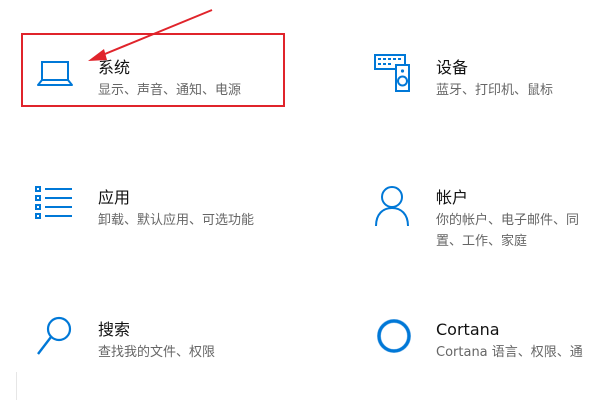 This screenshot has height=400, width=600. I want to click on tile-description: 查找我的文件、权限, so click(157, 352).